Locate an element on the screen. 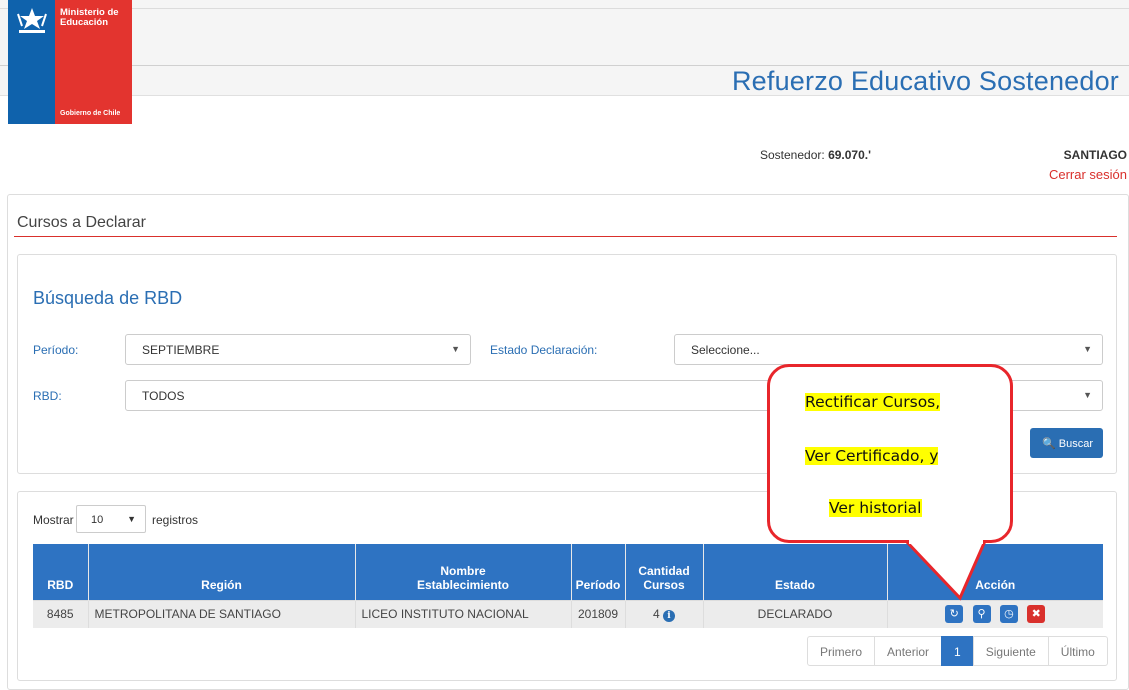 The image size is (1129, 690). cell-establecimiento: LICEO INSTITUTO NACIONAL is located at coordinates (463, 613).